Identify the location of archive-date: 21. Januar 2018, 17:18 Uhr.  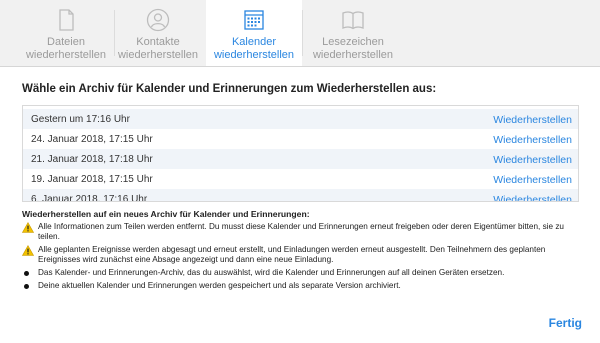
(92, 159).